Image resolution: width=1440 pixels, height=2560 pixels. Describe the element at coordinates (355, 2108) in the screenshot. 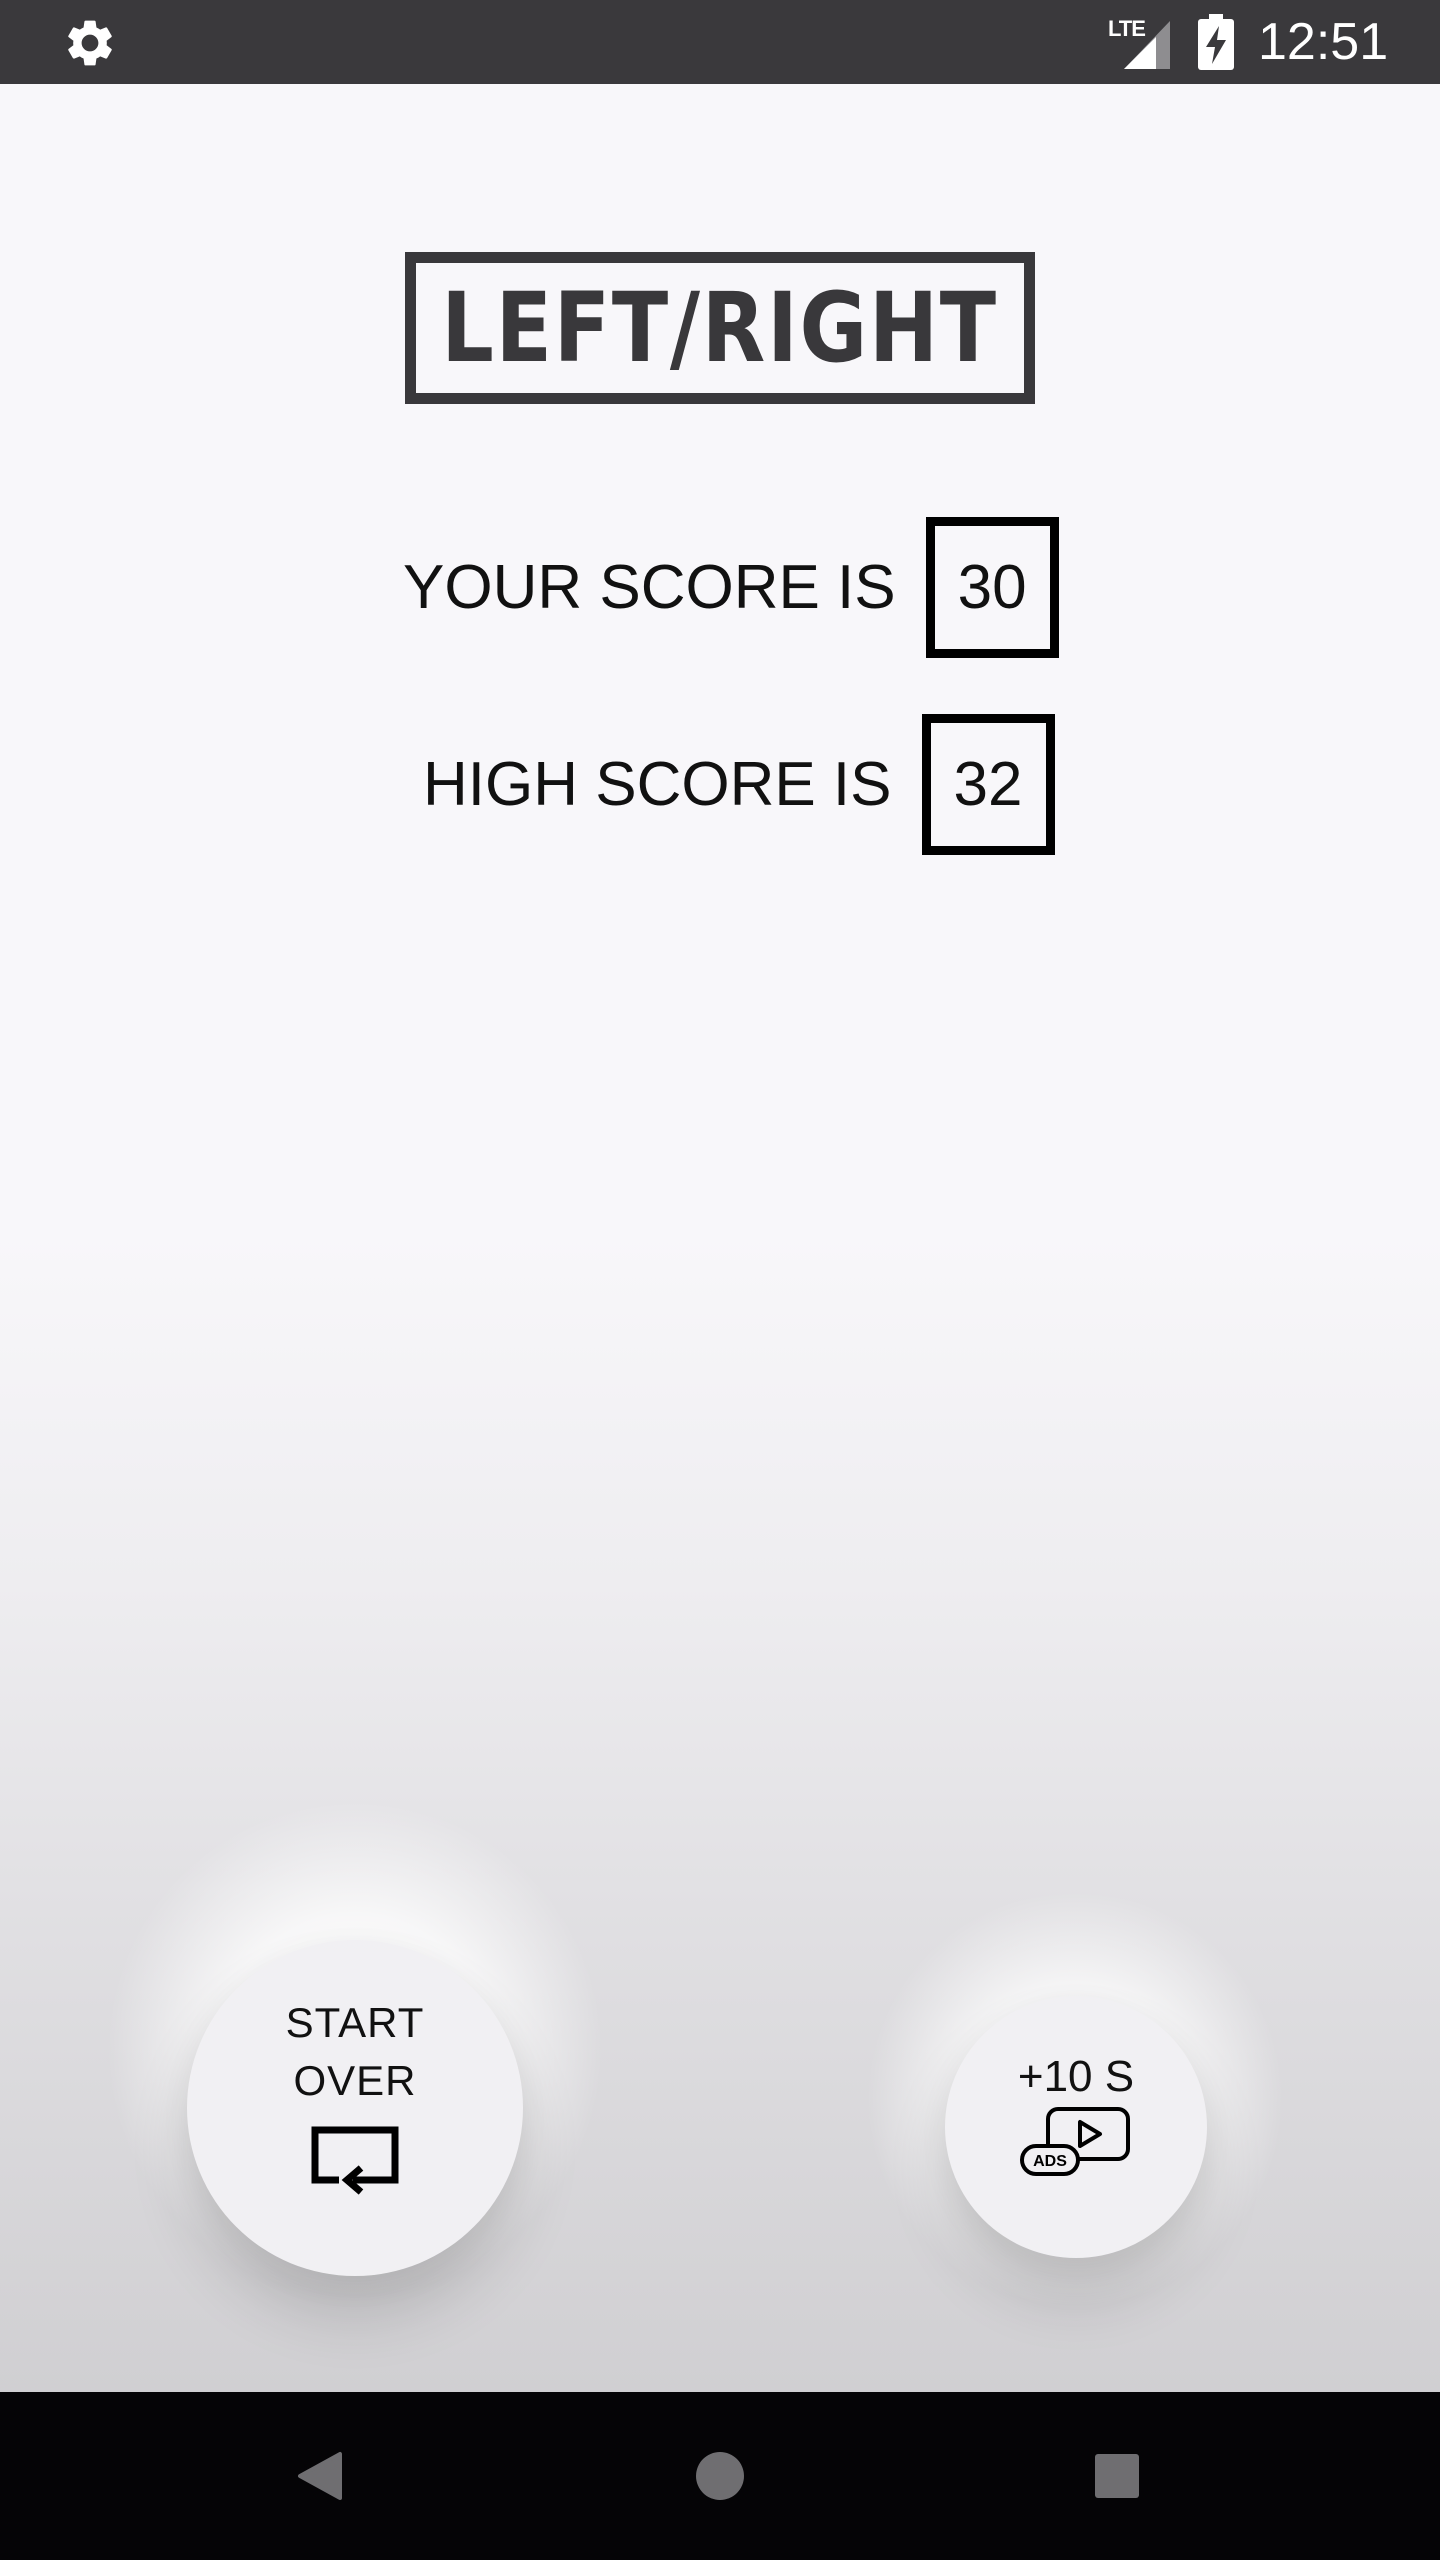

I see `start-over-button: START OVER` at that location.